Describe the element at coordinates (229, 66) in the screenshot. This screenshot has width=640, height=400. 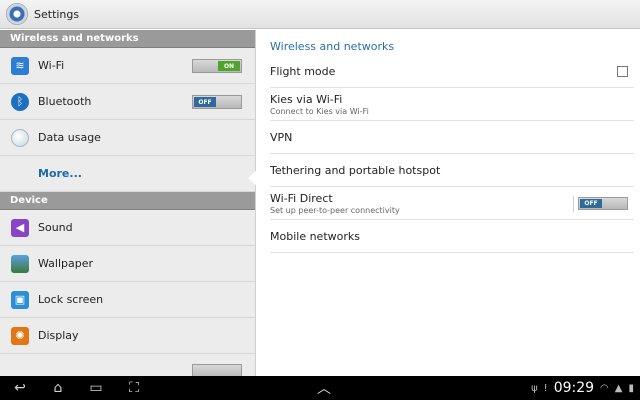
I see `toggle-state: ON` at that location.